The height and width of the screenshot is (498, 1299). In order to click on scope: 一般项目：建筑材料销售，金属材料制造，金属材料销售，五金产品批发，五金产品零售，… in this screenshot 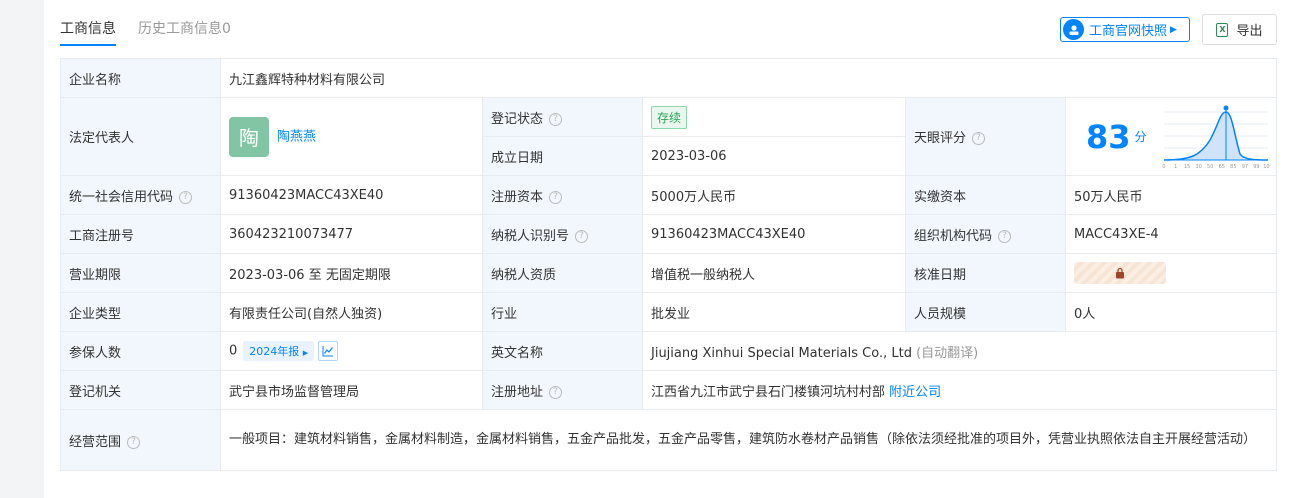, I will do `click(748, 440)`.